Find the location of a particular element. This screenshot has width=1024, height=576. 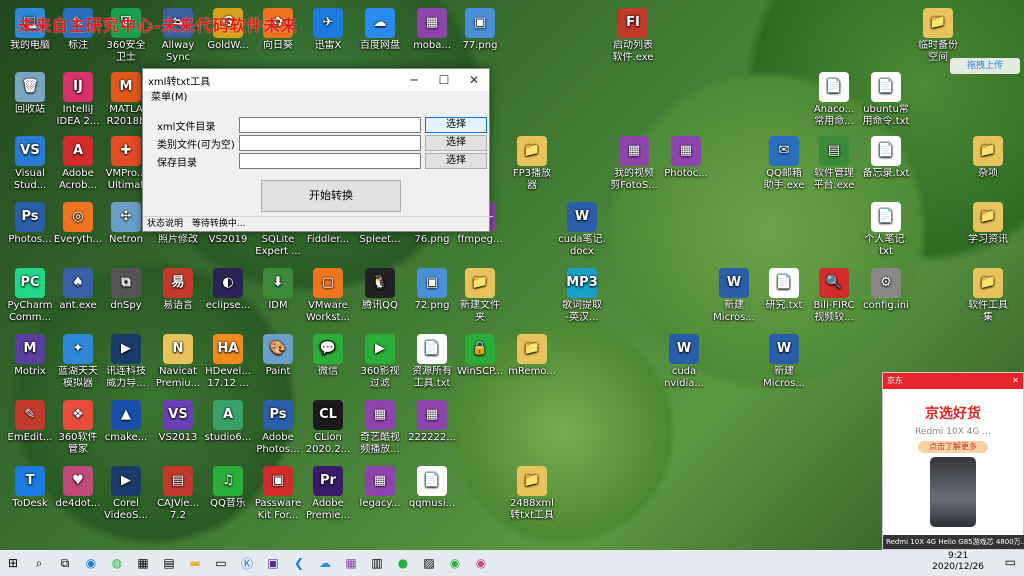

desktop-icon: 📄 备忘录.txt is located at coordinates (886, 158).